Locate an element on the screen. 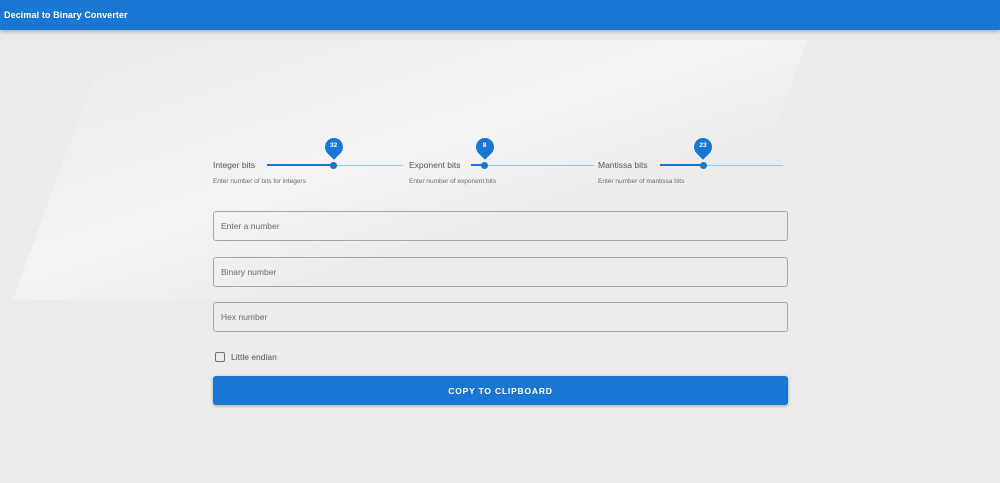 This screenshot has width=1000, height=483. integer-bits-fill is located at coordinates (300, 165).